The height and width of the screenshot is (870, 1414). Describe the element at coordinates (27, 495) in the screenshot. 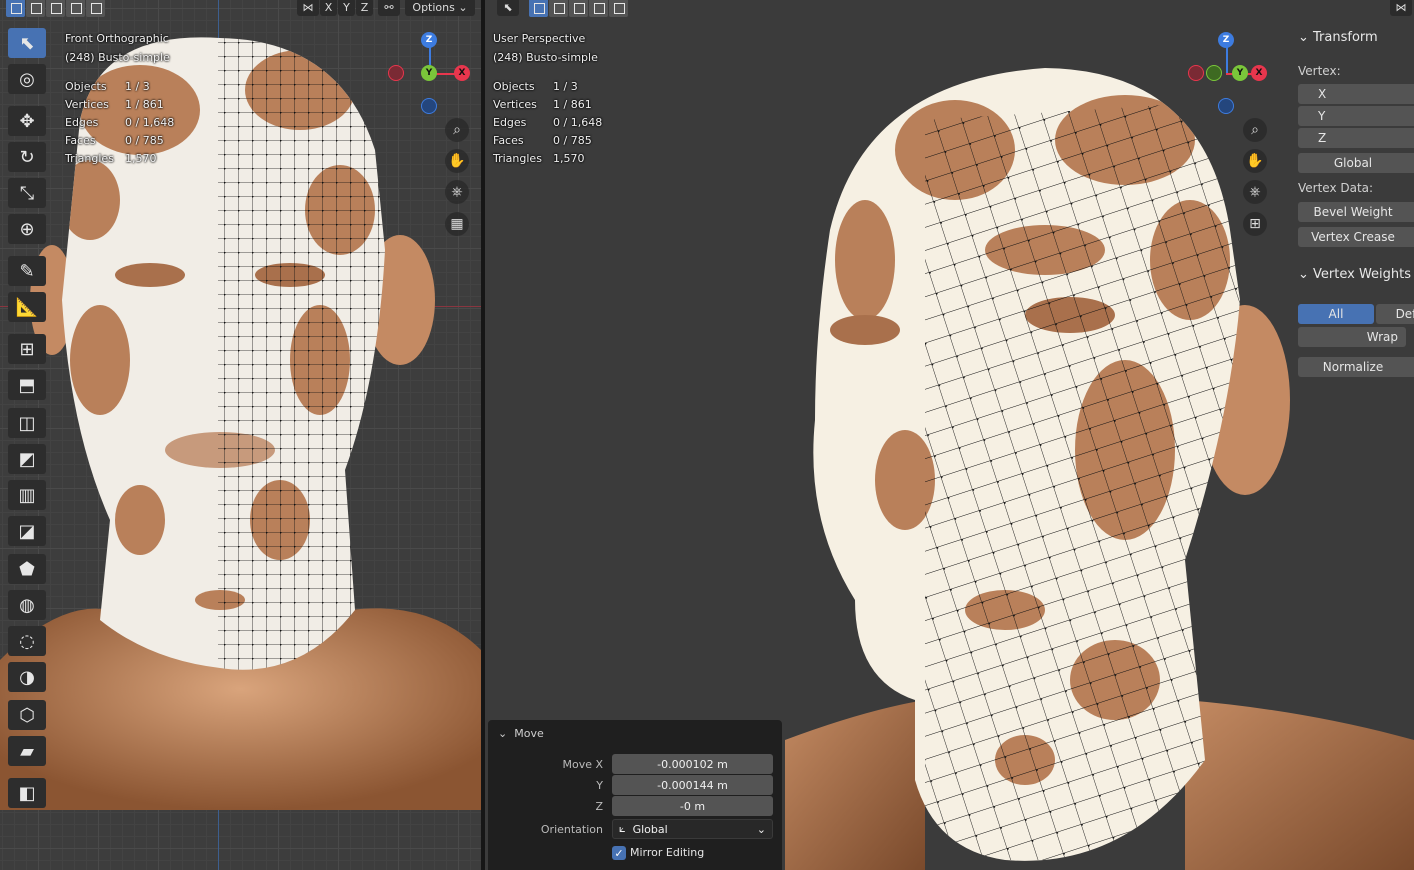

I see `loop-cut-tool-icon: ▥` at that location.